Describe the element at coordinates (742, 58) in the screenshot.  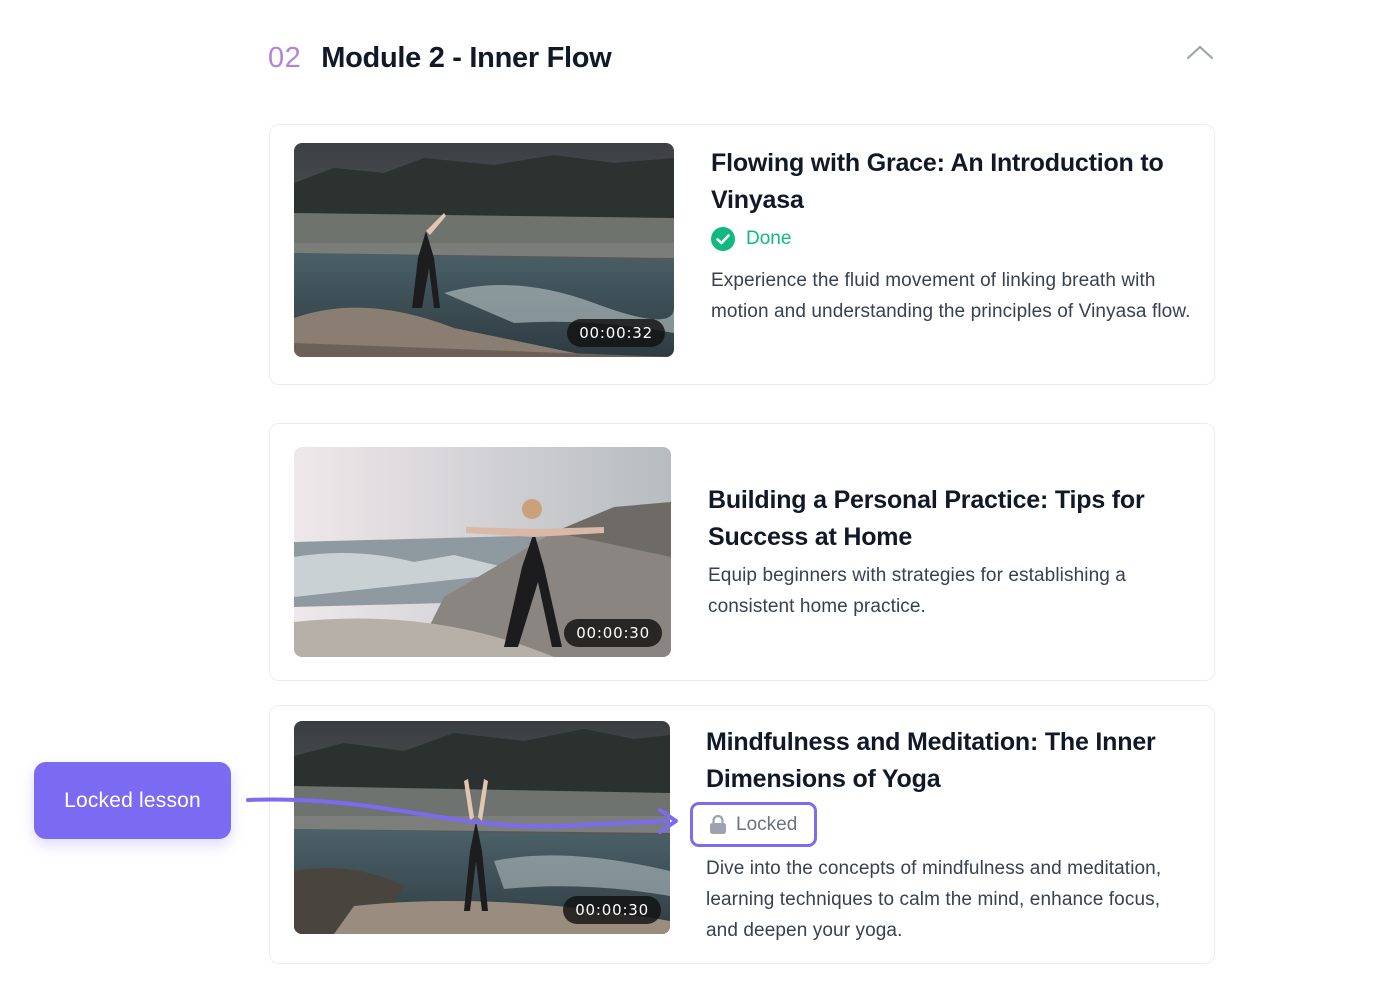
I see `module-header: 02 Module 2 - Inner Flow` at that location.